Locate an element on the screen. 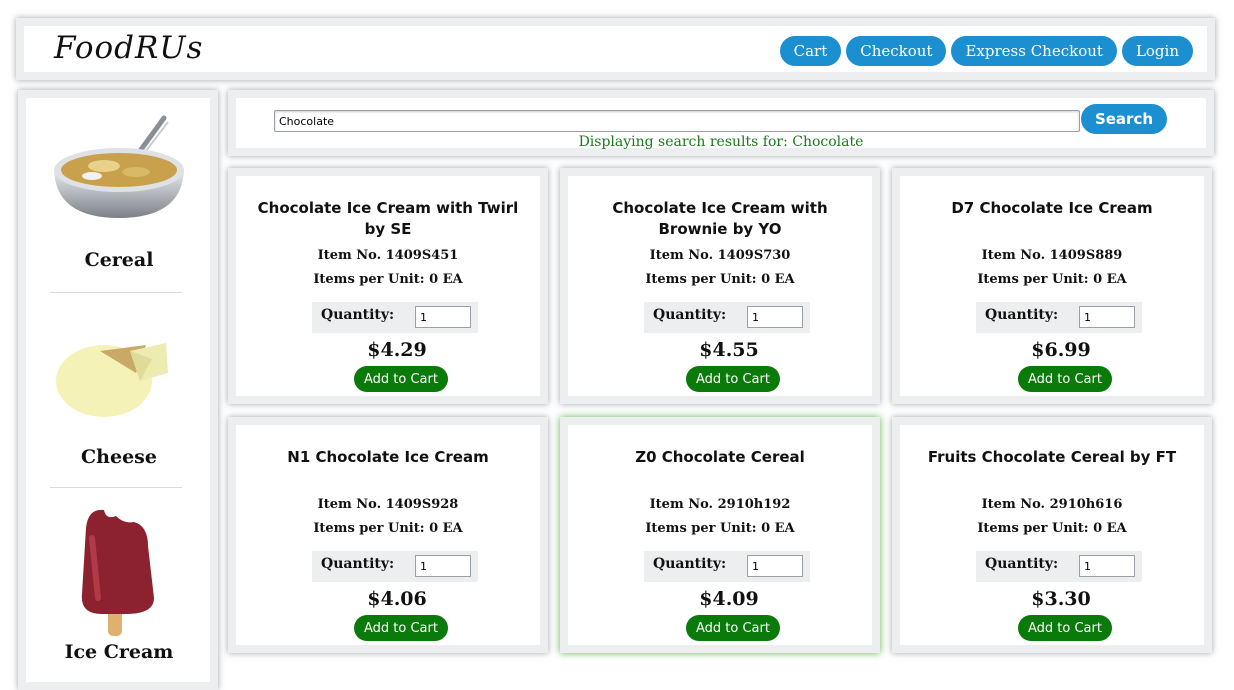 Image resolution: width=1234 pixels, height=690 pixels. product-item-number: Item No. 1409S451 is located at coordinates (388, 255).